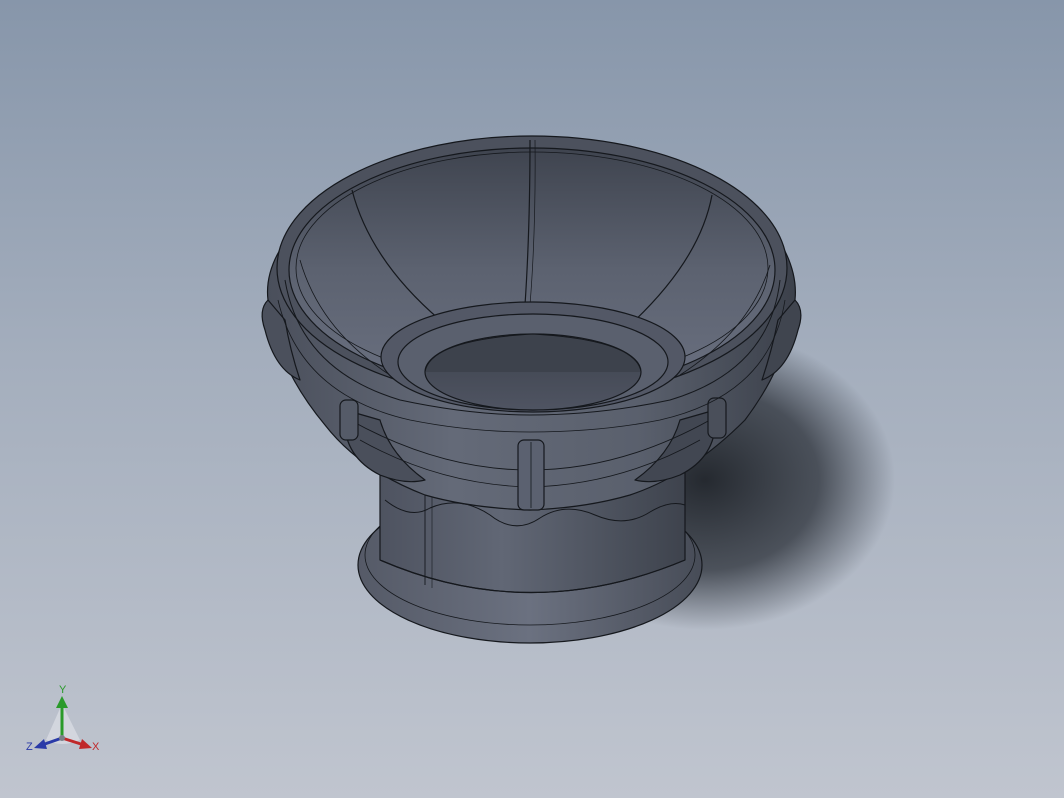 The image size is (1064, 798). I want to click on triad-origin, so click(62, 738).